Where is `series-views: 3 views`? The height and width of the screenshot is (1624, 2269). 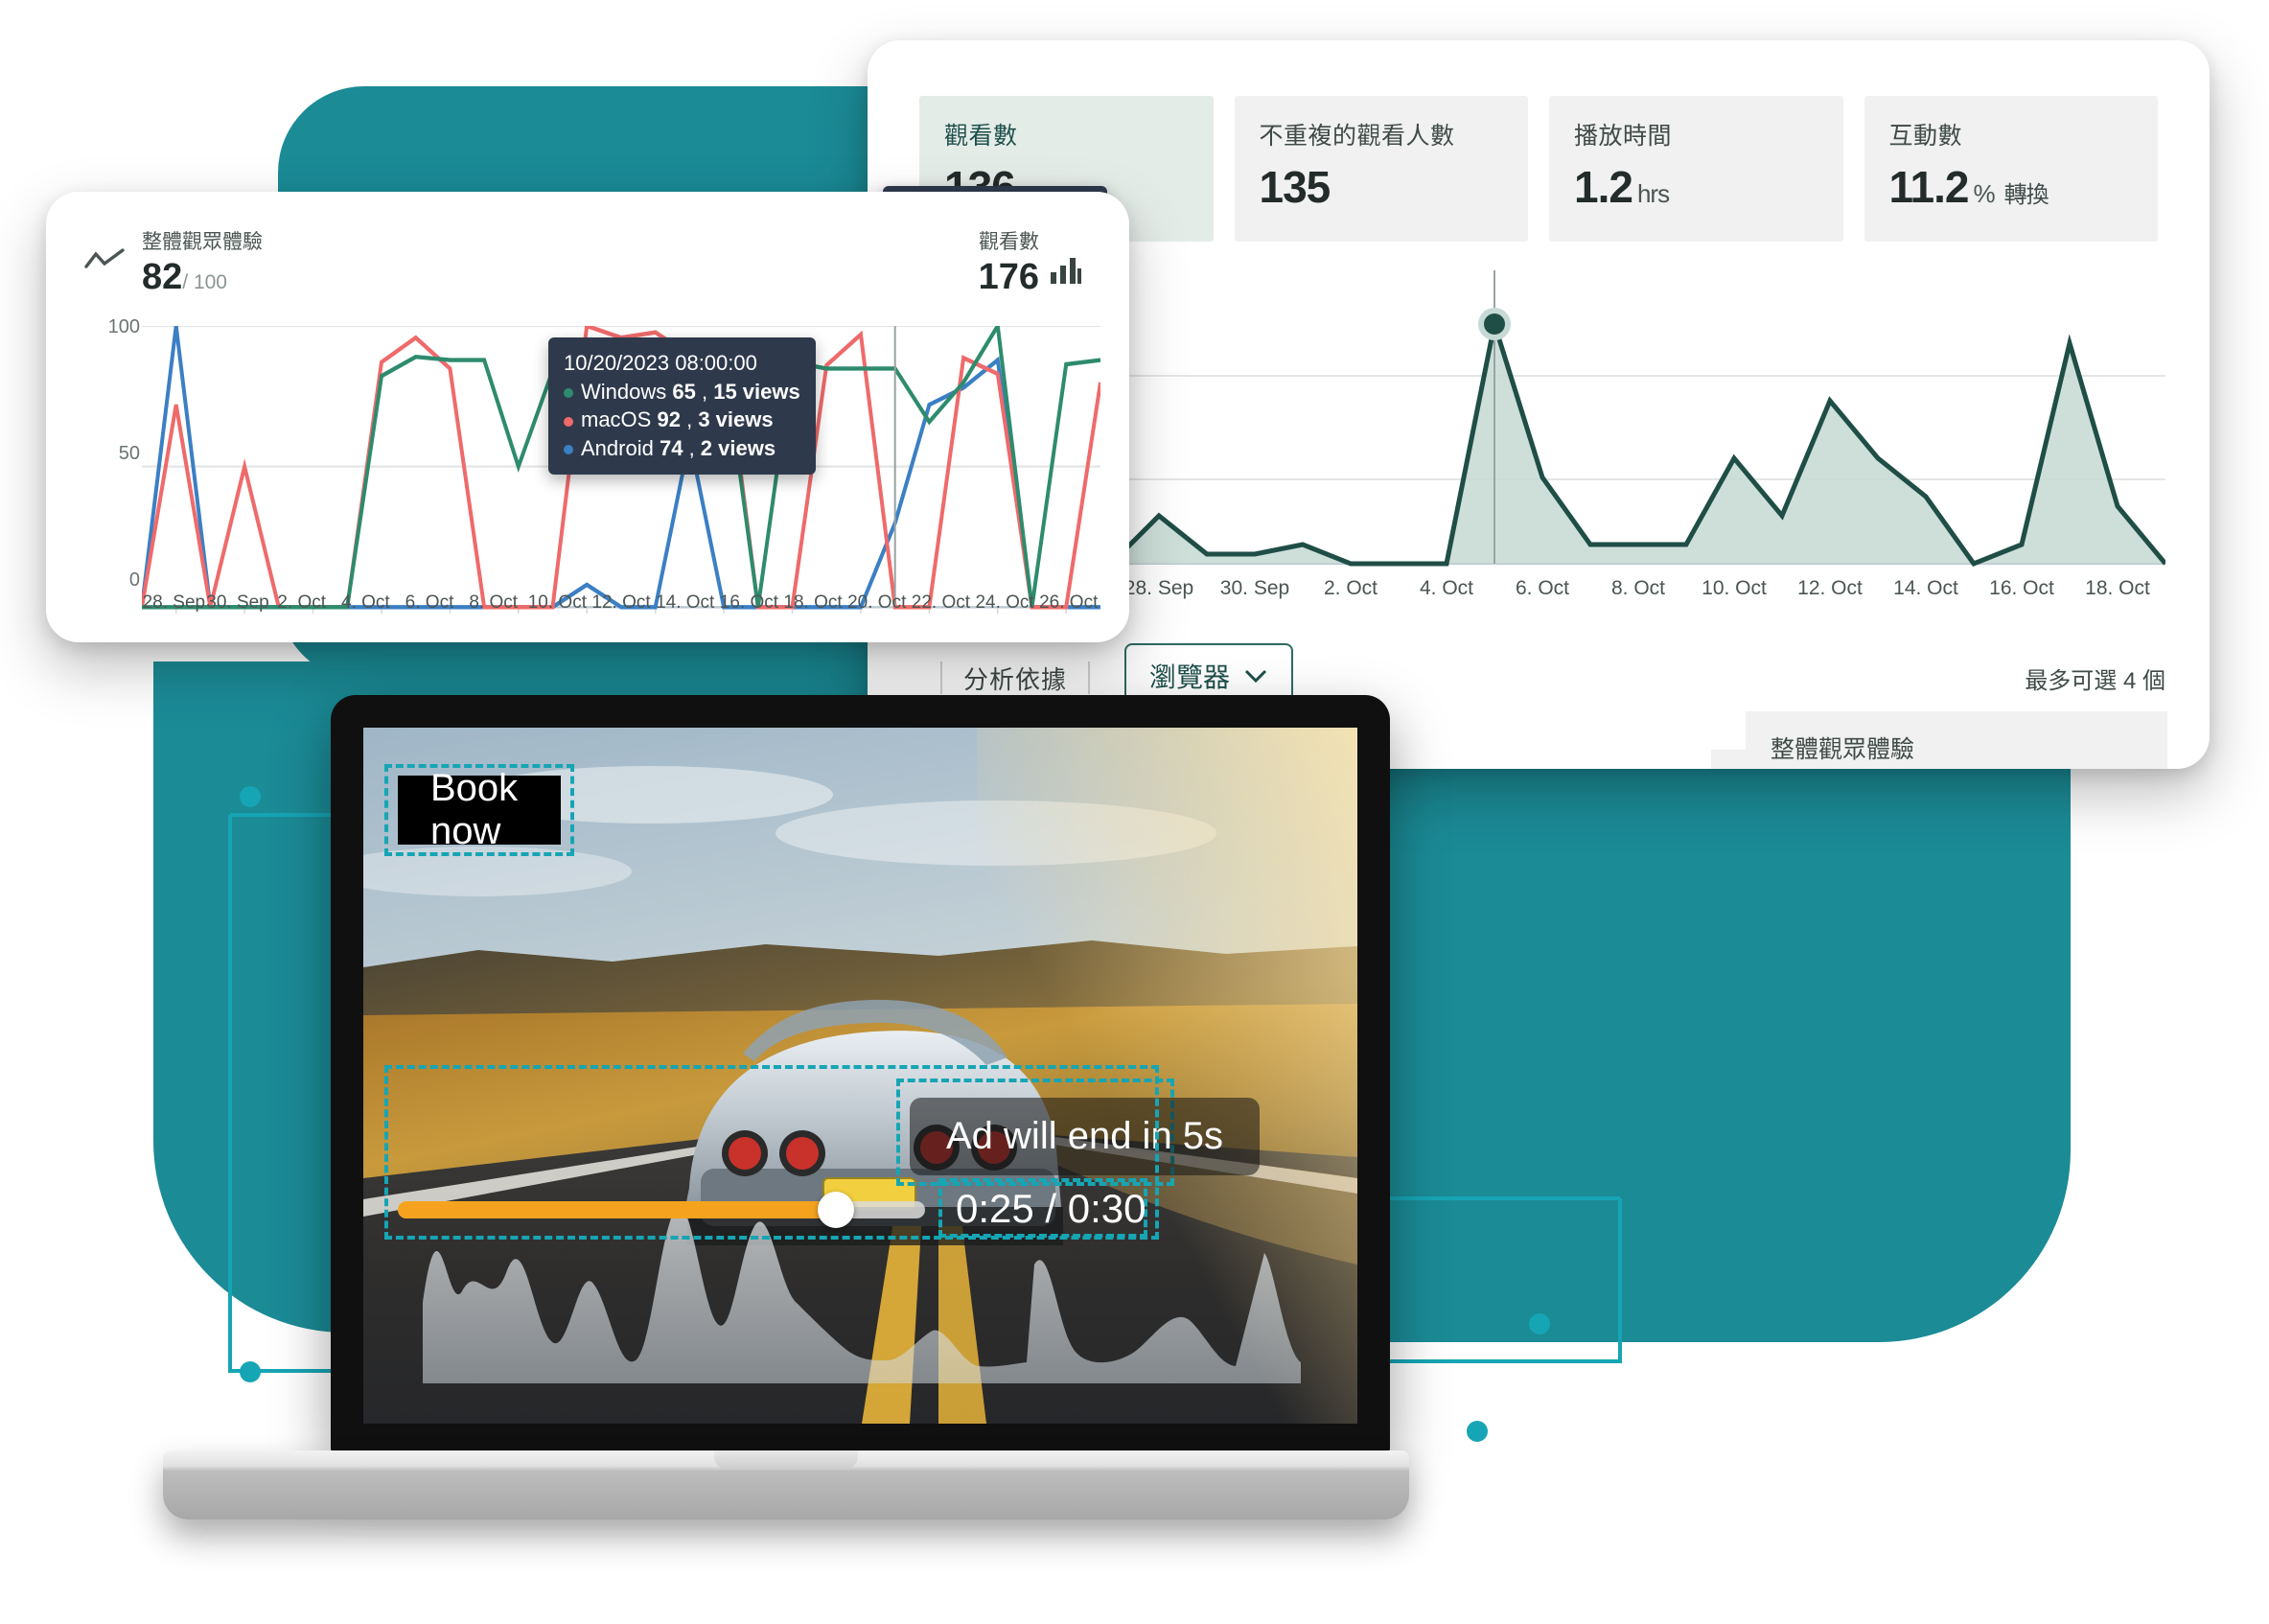
series-views: 3 views is located at coordinates (736, 419).